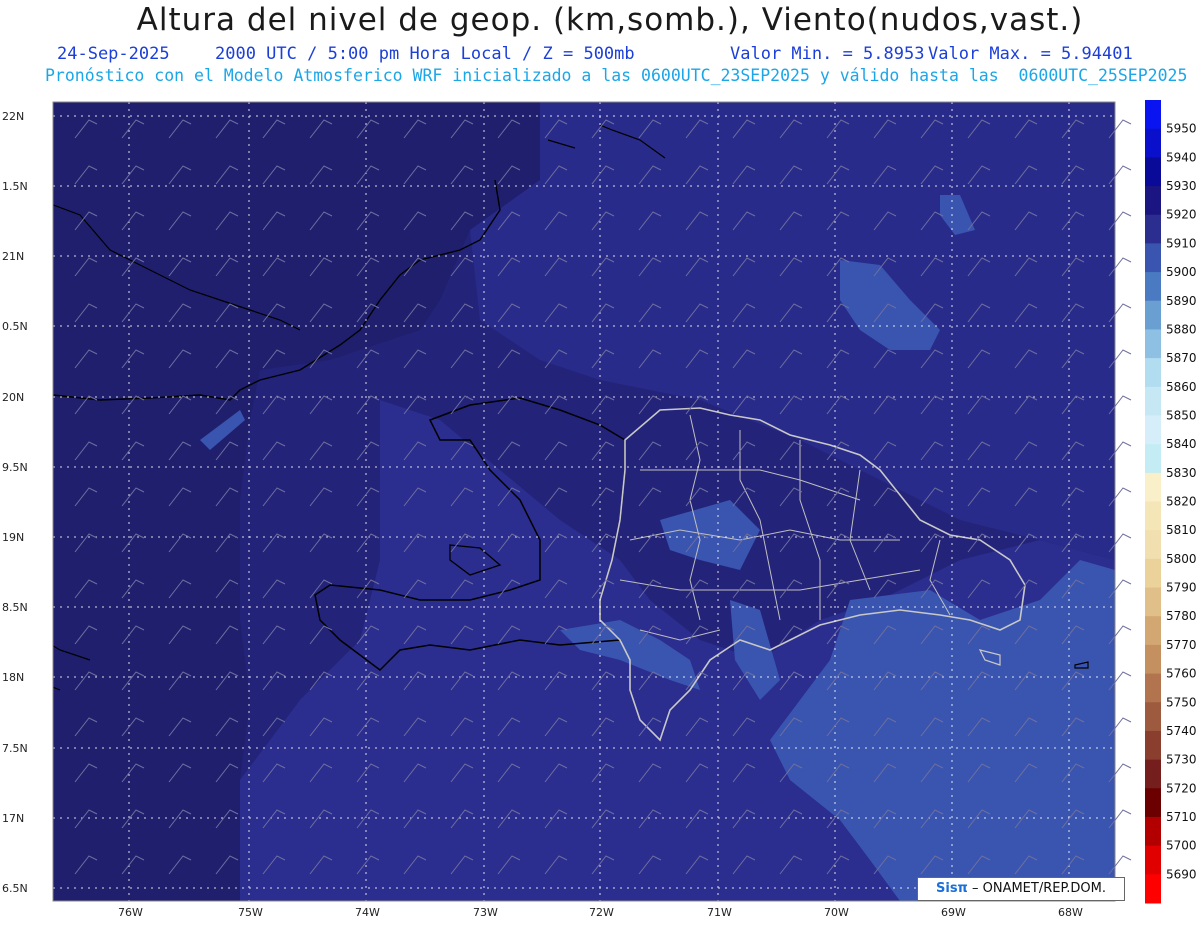  I want to click on colorbar-label: 5770, so click(1181, 645).